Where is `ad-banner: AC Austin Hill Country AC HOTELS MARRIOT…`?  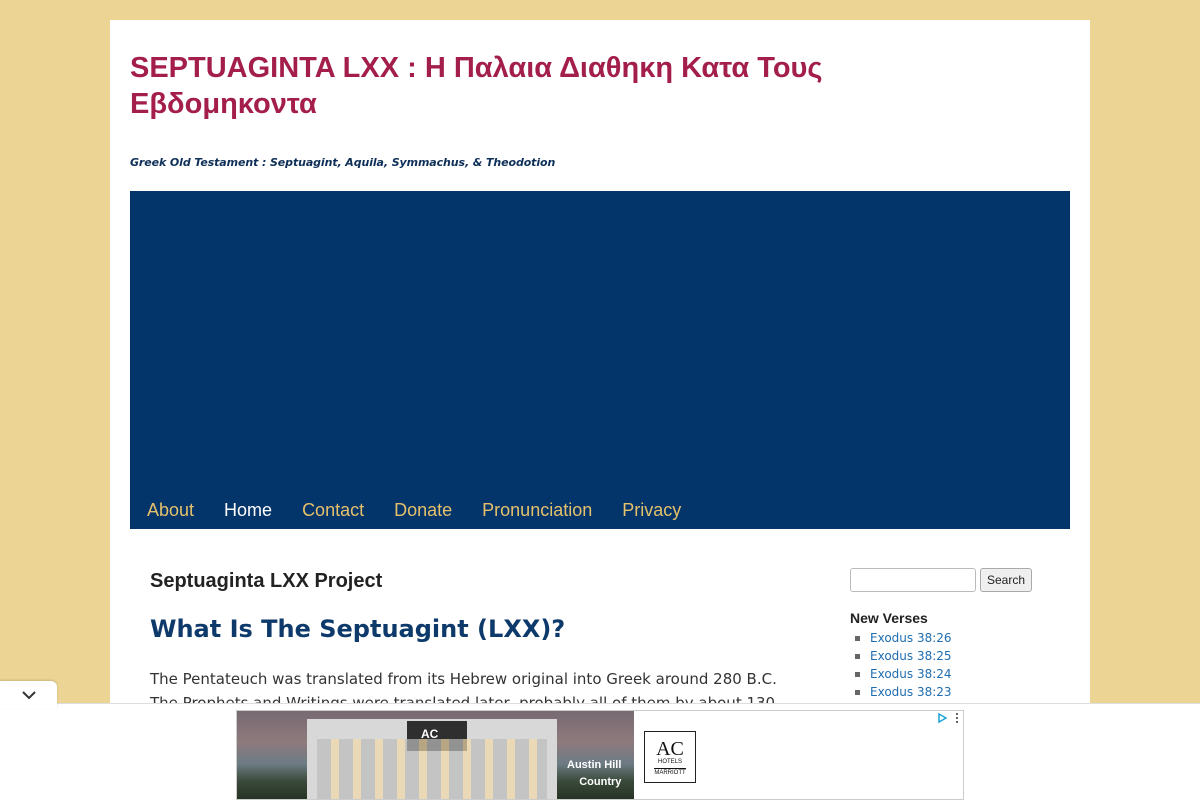
ad-banner: AC Austin Hill Country AC HOTELS MARRIOT… is located at coordinates (600, 755).